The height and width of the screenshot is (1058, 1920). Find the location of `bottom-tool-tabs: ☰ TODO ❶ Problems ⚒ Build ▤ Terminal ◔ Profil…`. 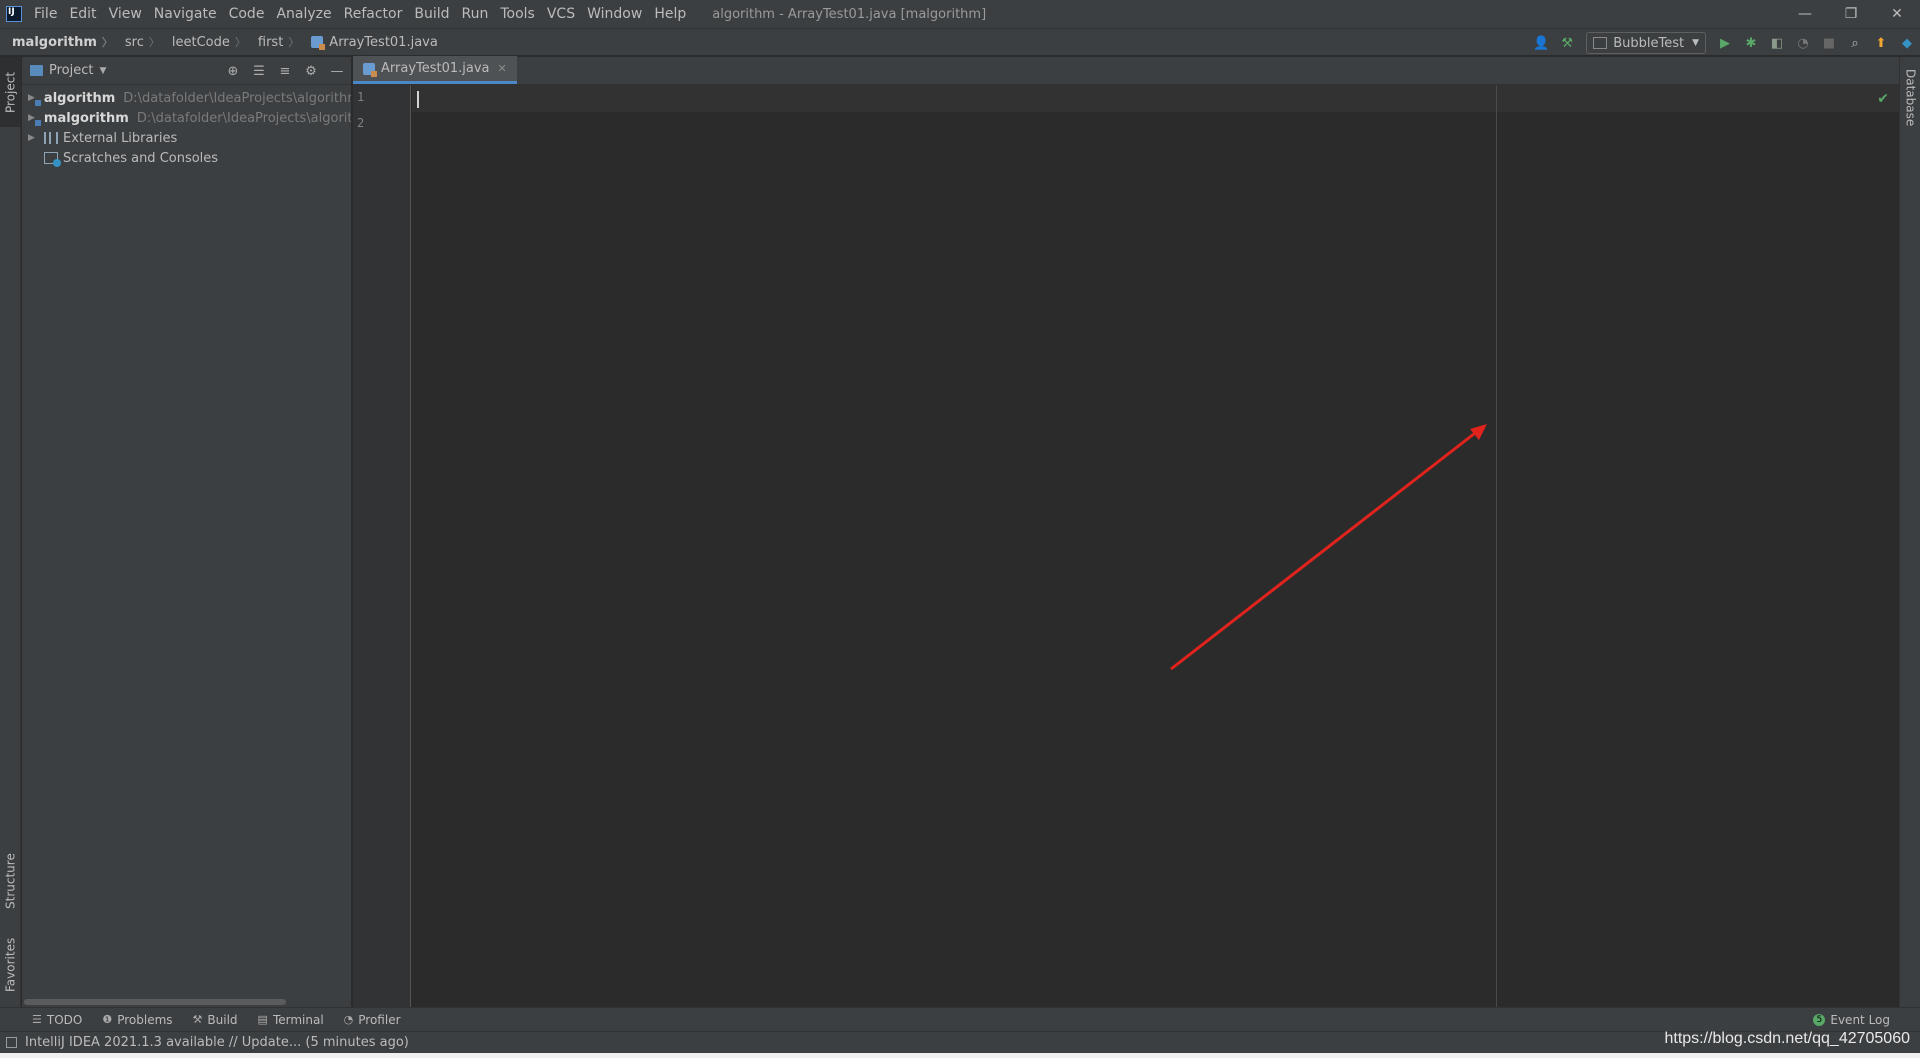

bottom-tool-tabs: ☰ TODO ❶ Problems ⚒ Build ▤ Terminal ◔ Profil… is located at coordinates (960, 1019).